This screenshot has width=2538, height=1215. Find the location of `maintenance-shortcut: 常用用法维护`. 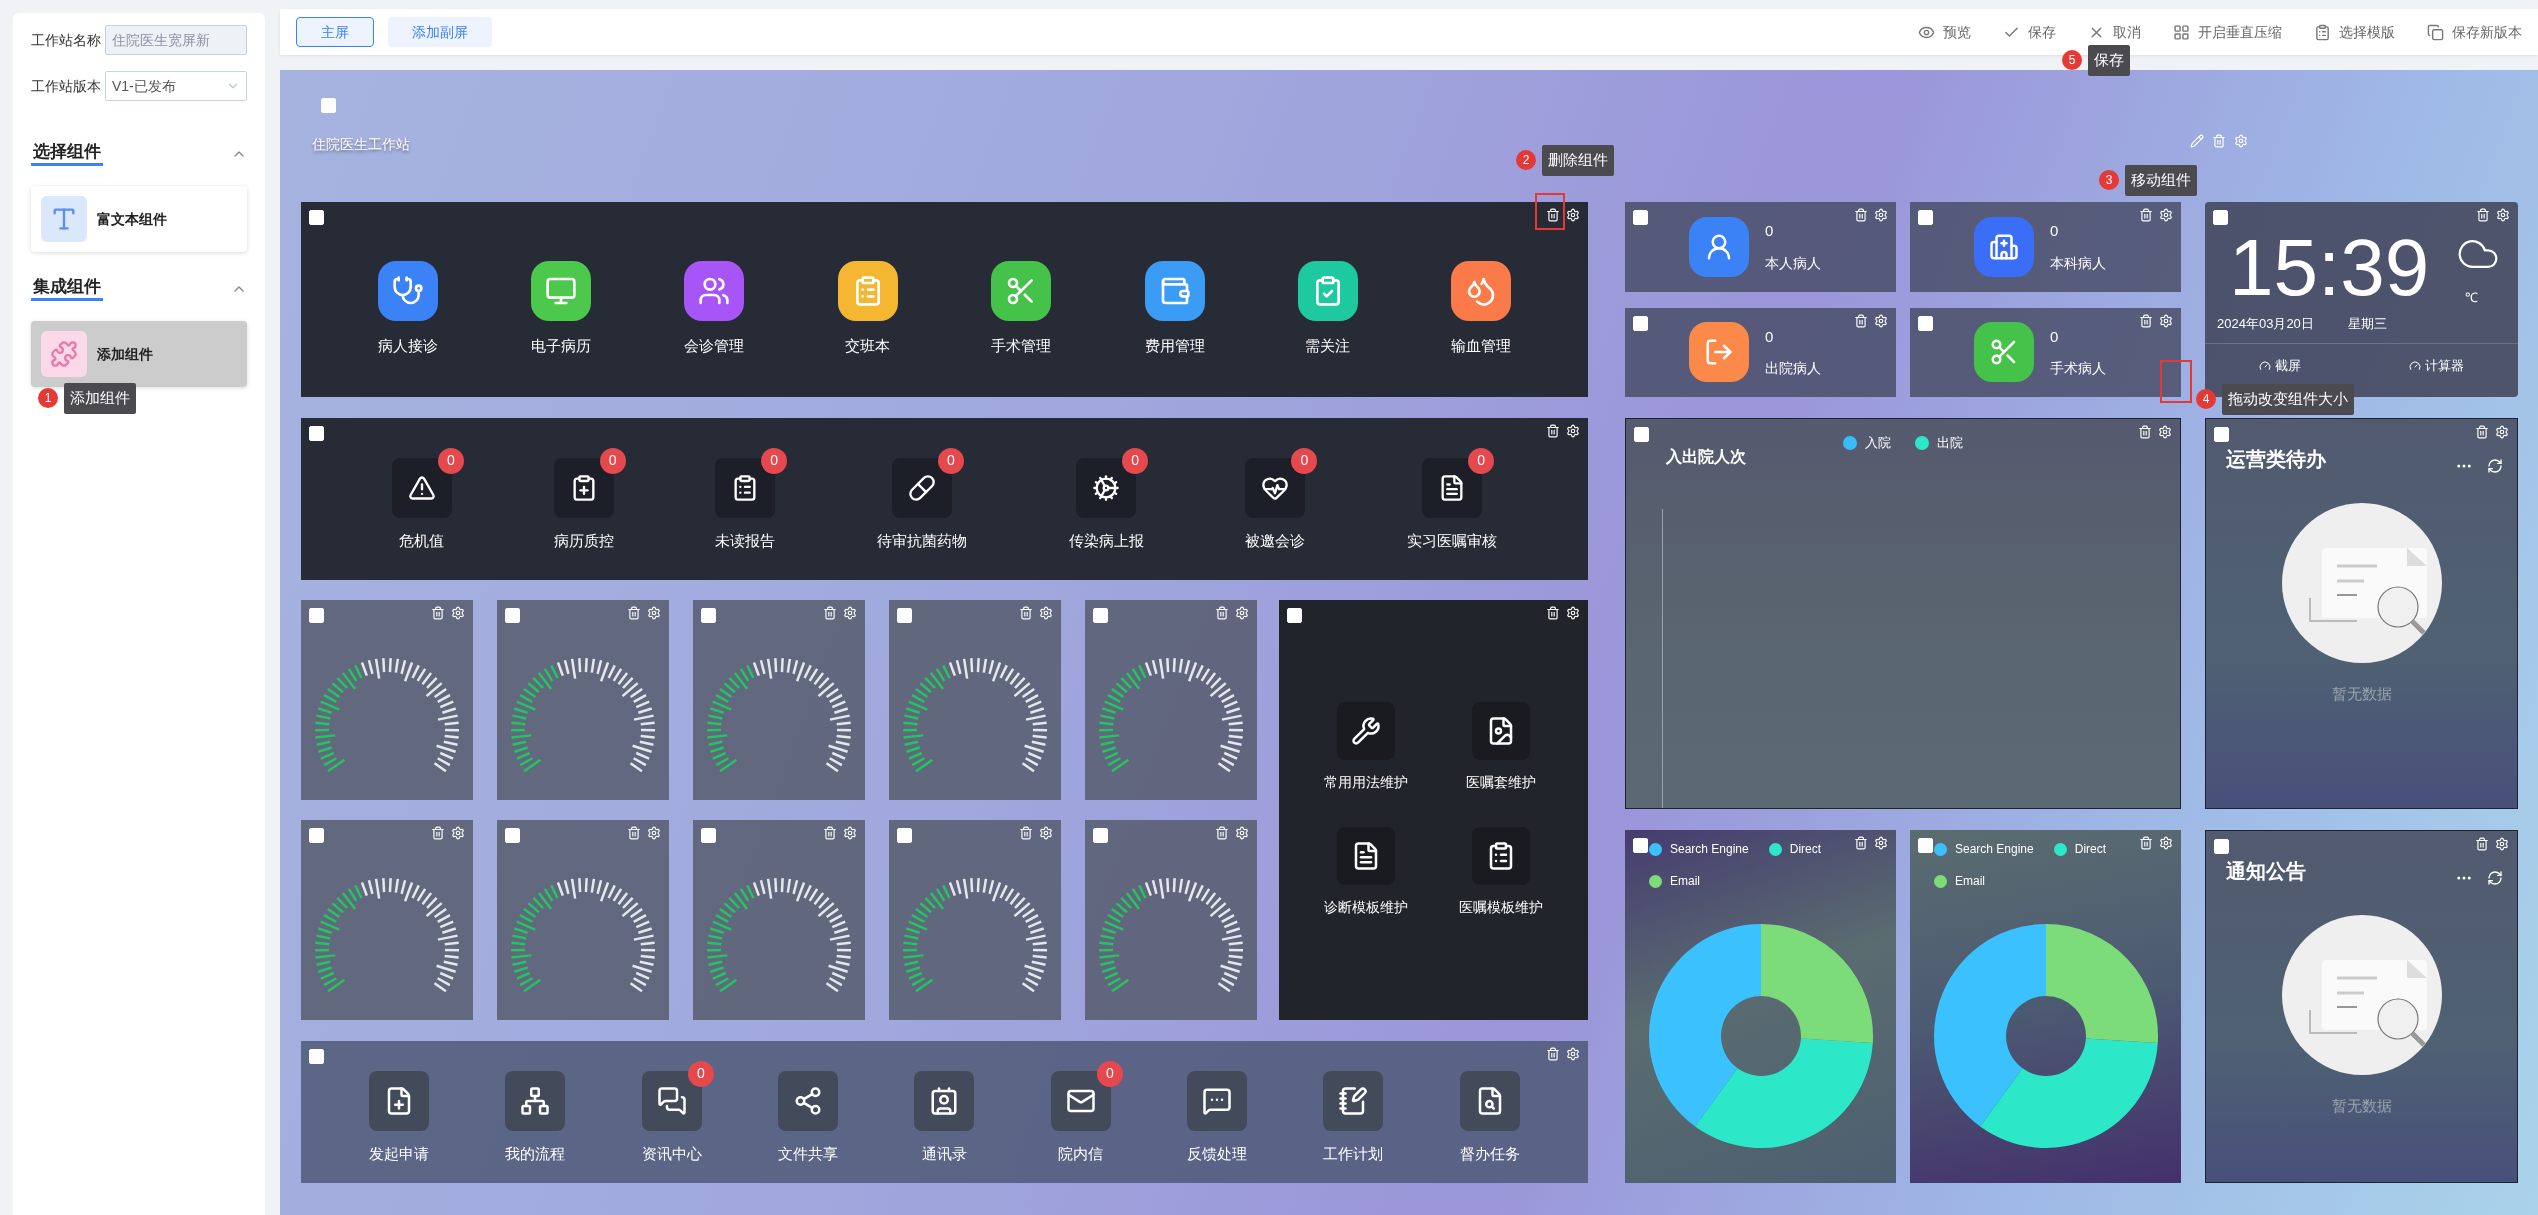

maintenance-shortcut: 常用用法维护 is located at coordinates (1366, 747).